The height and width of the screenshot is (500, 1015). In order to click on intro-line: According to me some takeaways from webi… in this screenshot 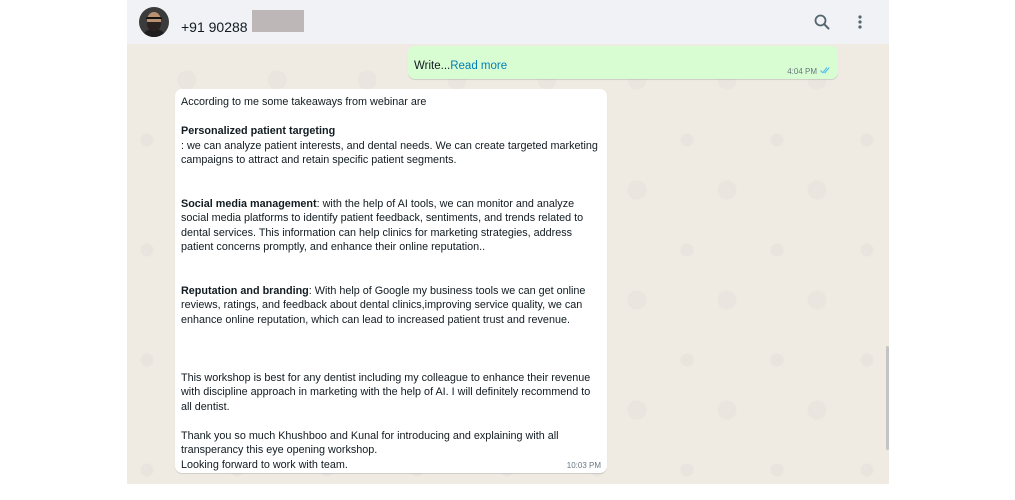, I will do `click(304, 102)`.